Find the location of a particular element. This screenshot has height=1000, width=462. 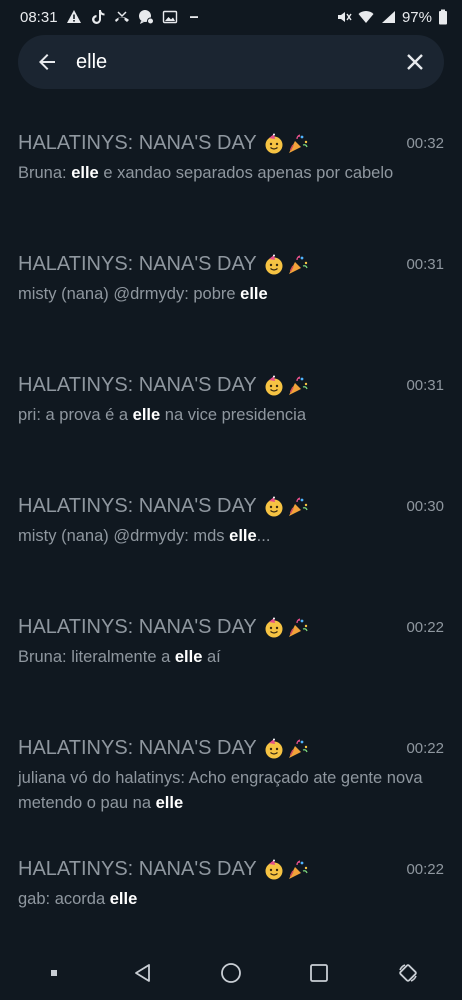

overview-square-icon is located at coordinates (319, 973).